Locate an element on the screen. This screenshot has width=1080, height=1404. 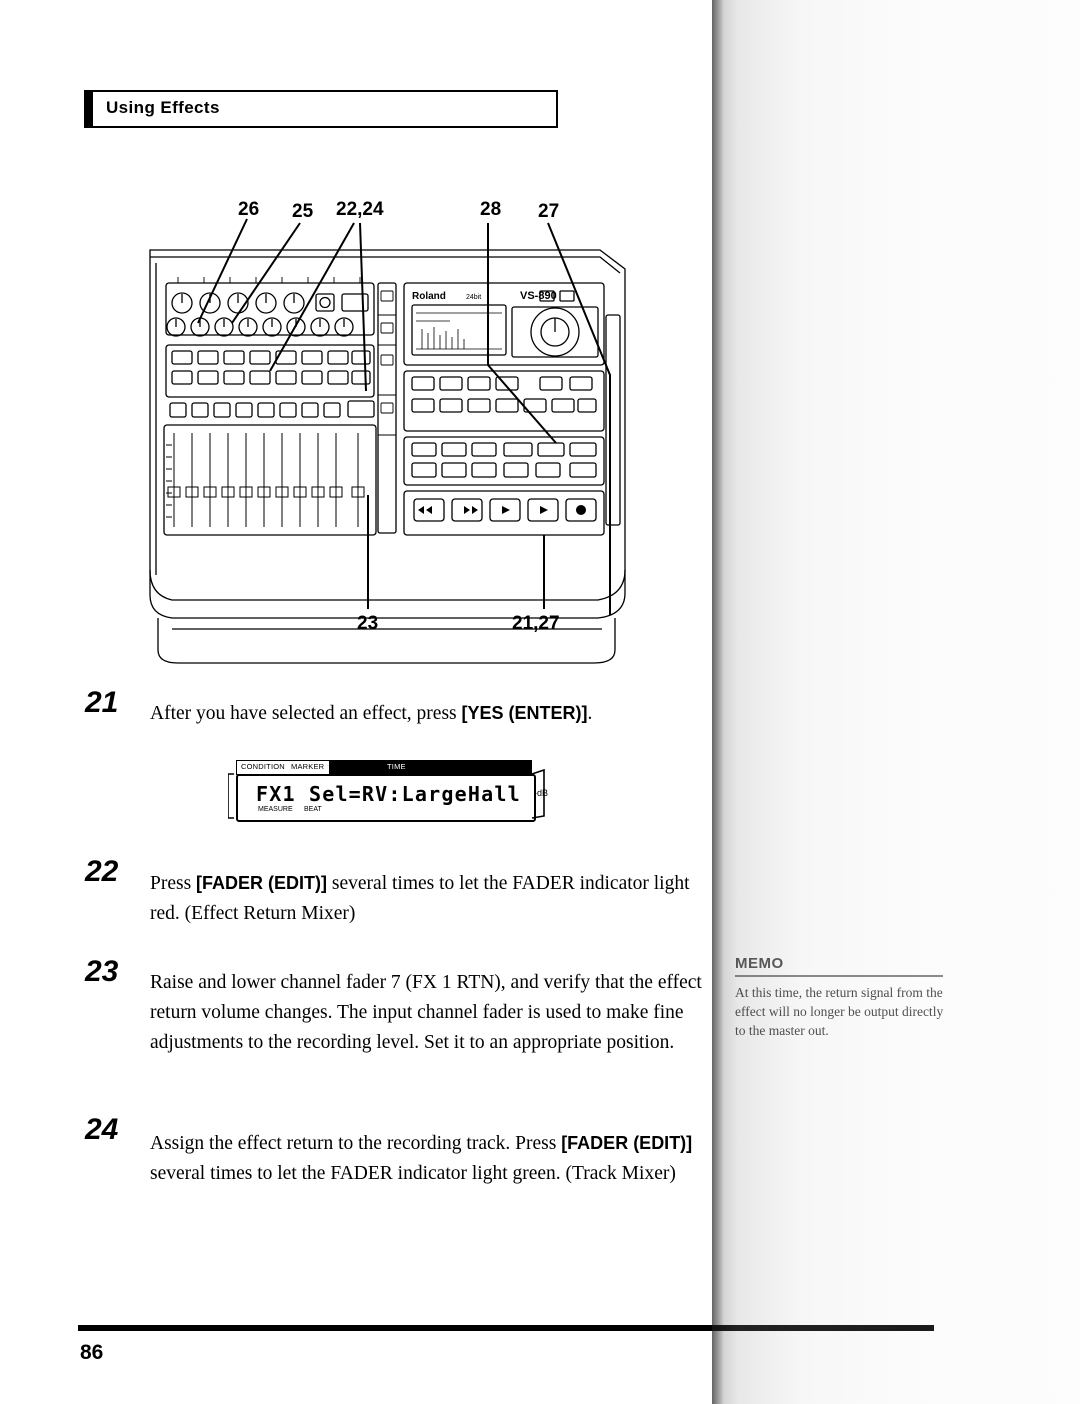
callout-28: 28 is located at coordinates (491, 209).